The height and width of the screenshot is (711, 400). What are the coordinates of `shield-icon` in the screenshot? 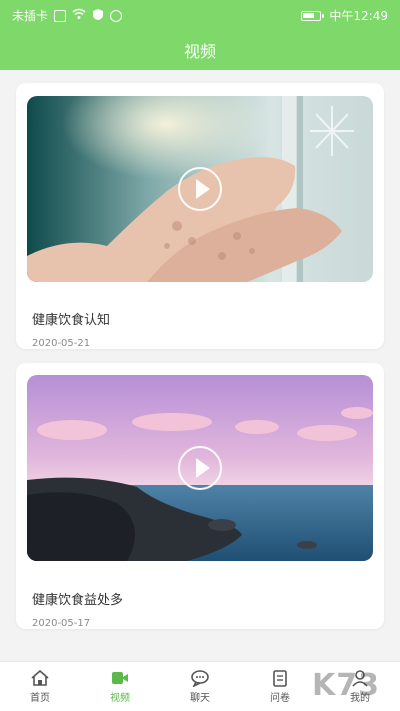 It's located at (98, 16).